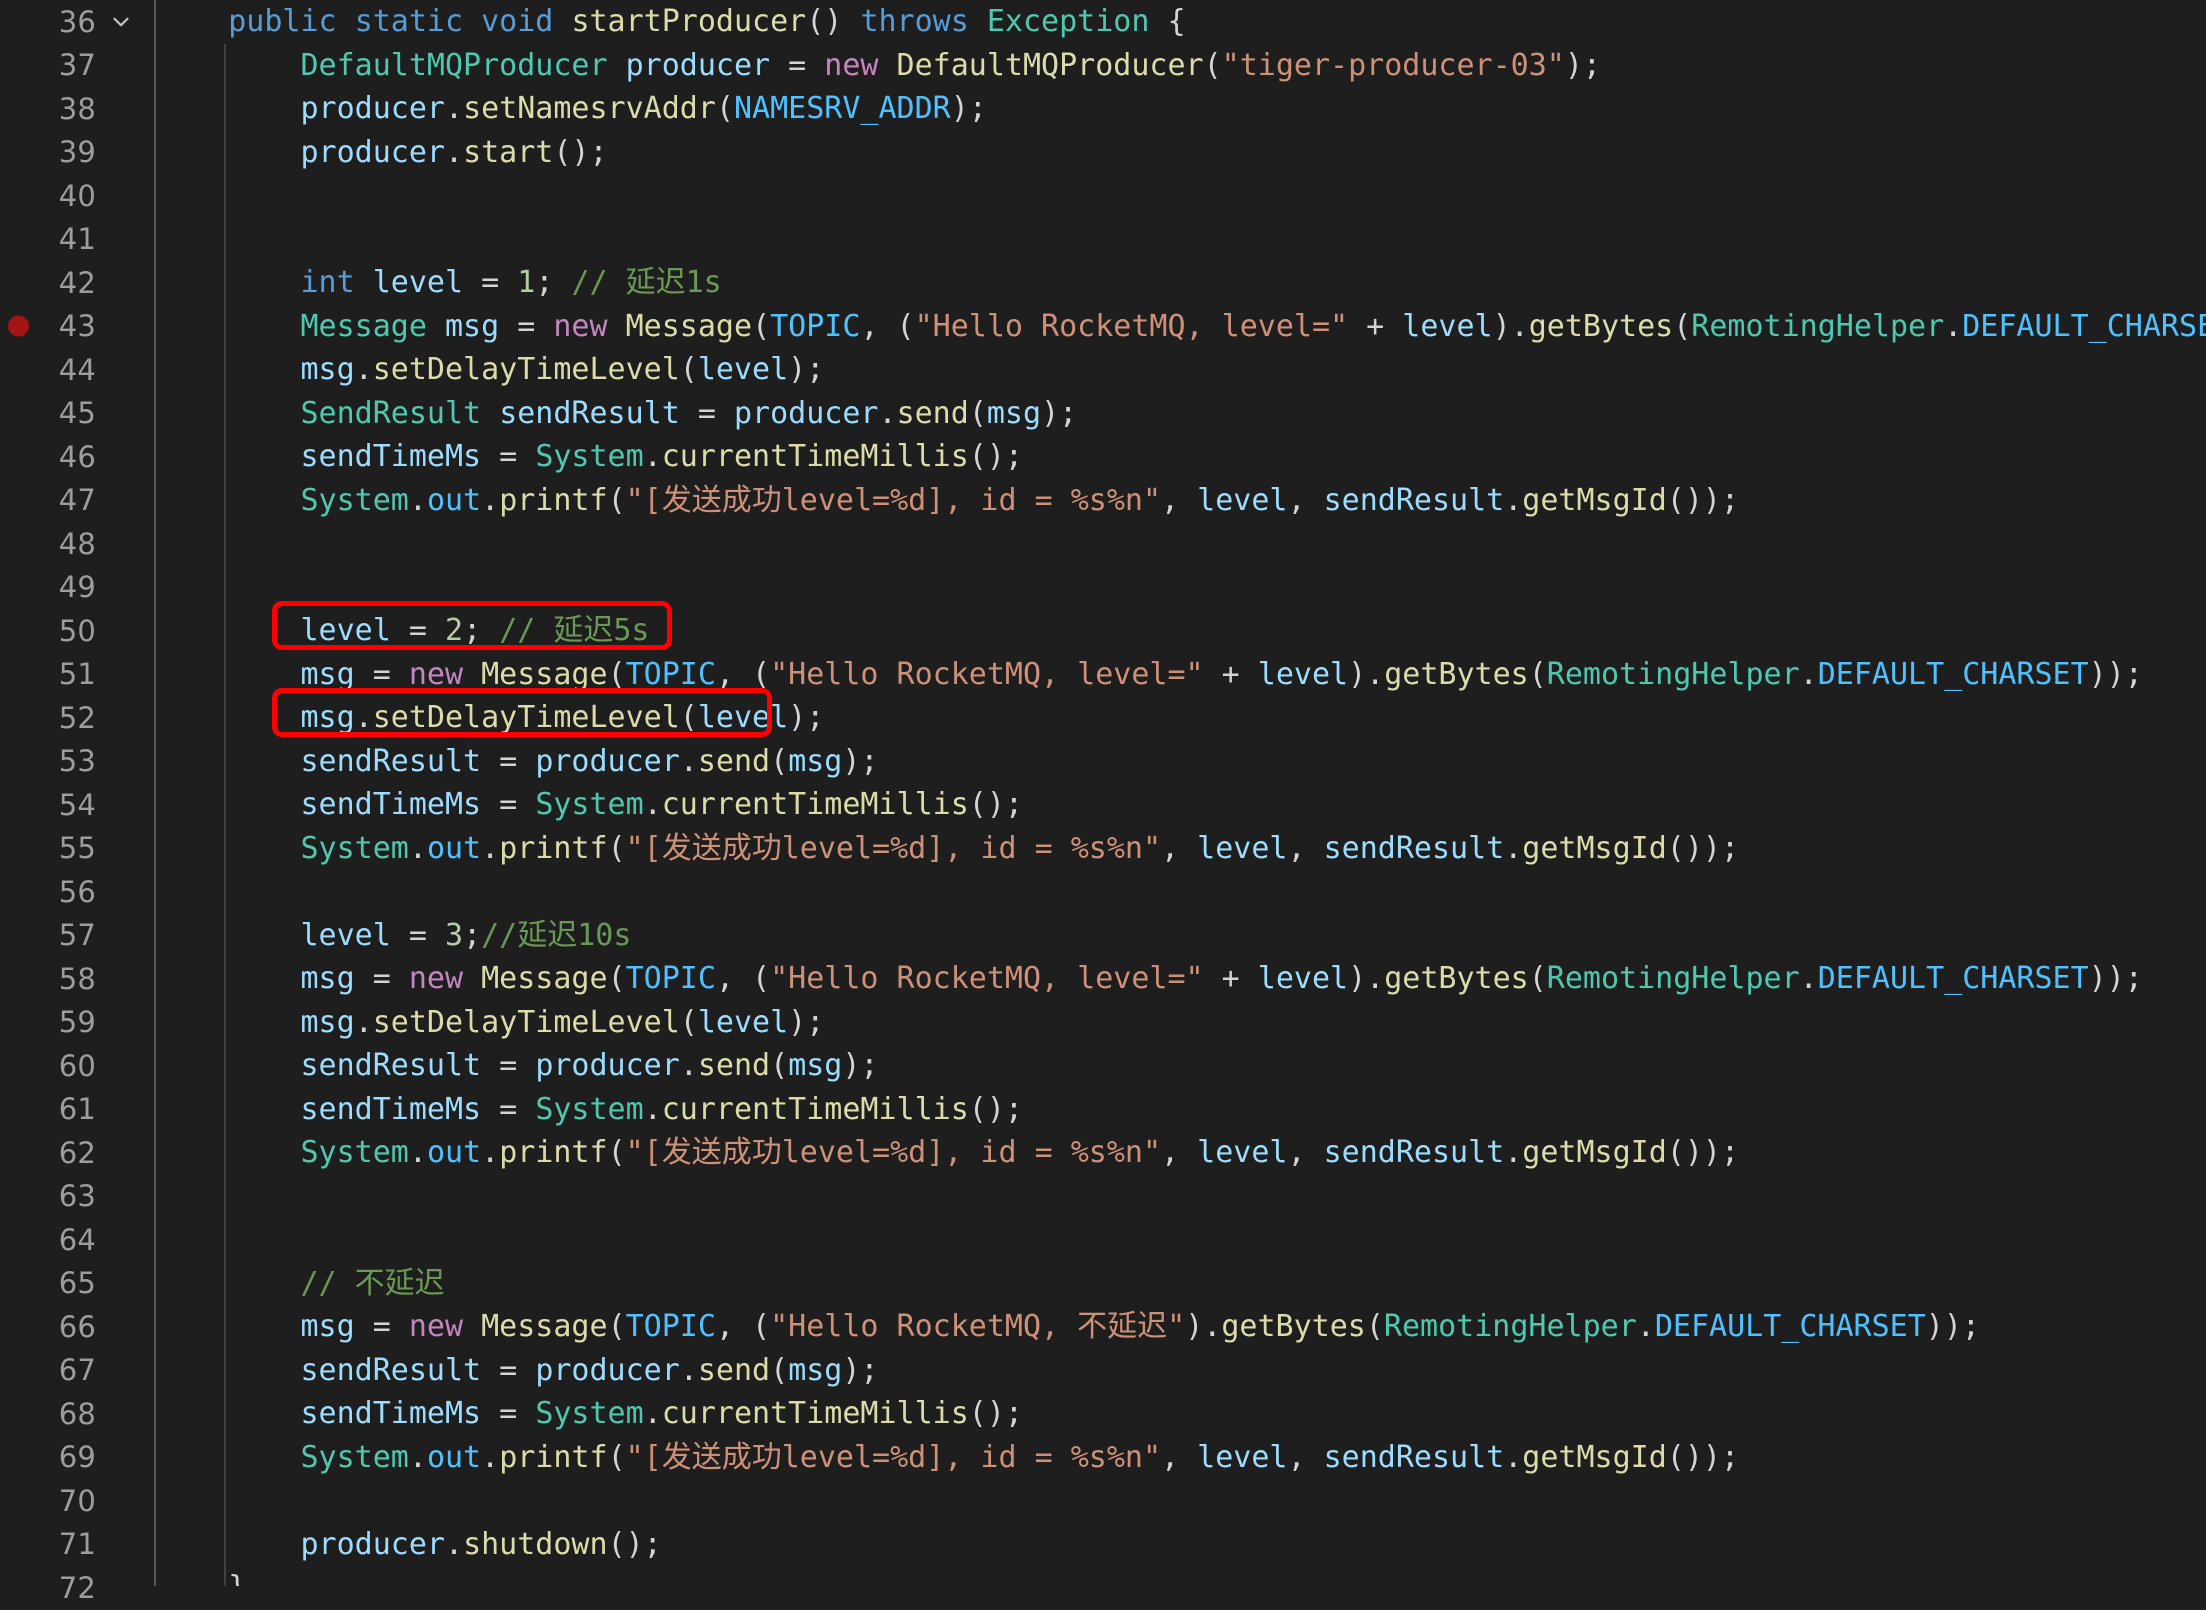 This screenshot has width=2206, height=1610. Describe the element at coordinates (1181, 457) in the screenshot. I see `code-line-46: sendTimeMs = System.currentTimeMillis();` at that location.